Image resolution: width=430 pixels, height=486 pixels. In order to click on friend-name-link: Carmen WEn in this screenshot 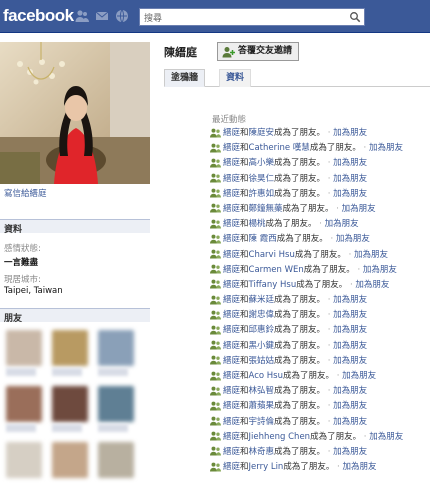, I will do `click(276, 270)`.